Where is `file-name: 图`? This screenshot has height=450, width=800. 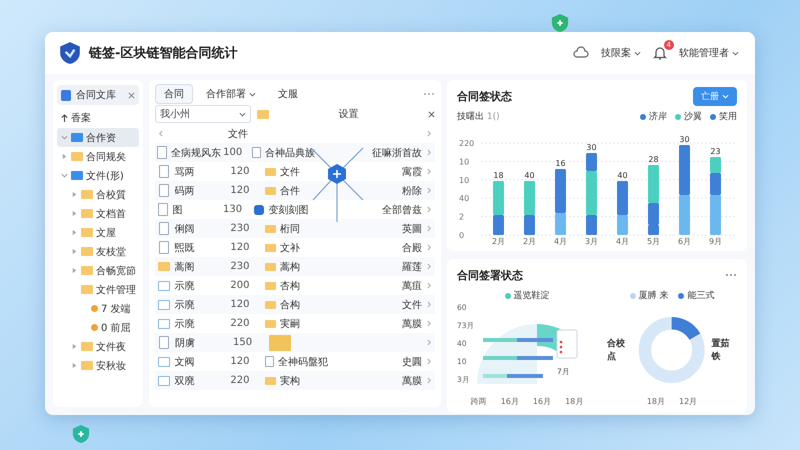 file-name: 图 is located at coordinates (178, 210).